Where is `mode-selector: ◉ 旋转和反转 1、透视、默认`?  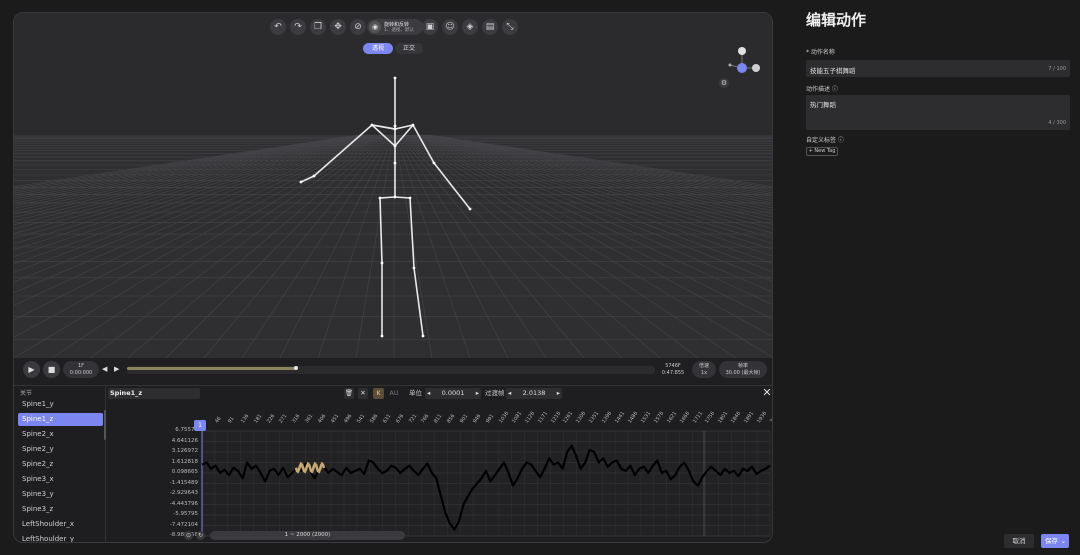 mode-selector: ◉ 旋转和反转 1、透视、默认 is located at coordinates (395, 27).